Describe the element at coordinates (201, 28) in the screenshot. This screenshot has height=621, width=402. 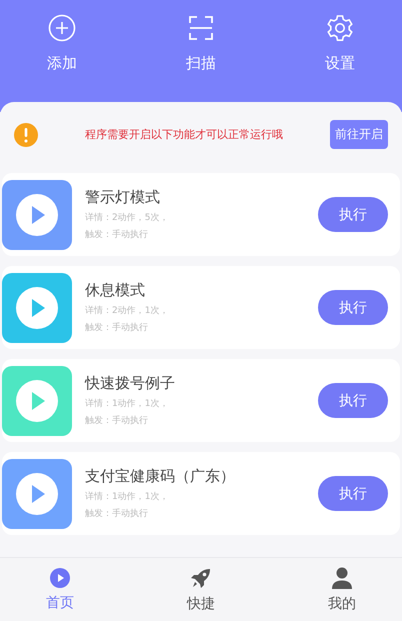
I see `scan-icon` at that location.